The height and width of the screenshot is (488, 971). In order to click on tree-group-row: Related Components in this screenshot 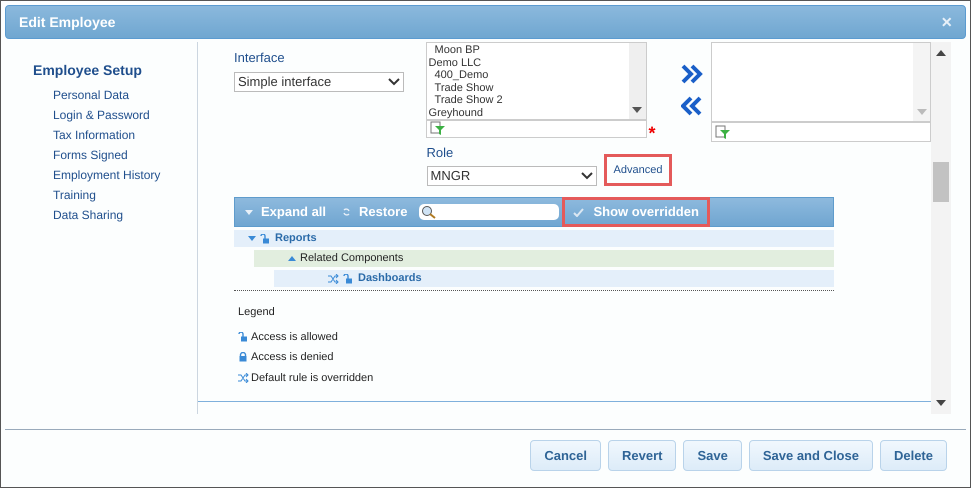, I will do `click(544, 258)`.